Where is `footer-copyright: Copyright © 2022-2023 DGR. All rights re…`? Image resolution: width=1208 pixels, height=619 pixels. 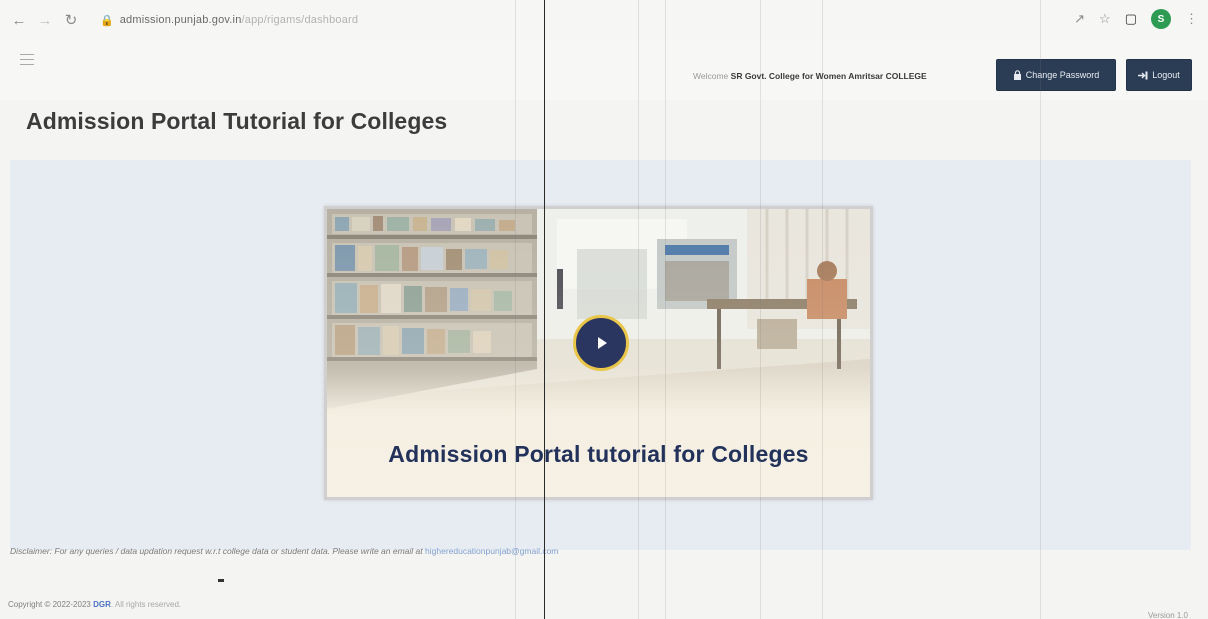
footer-copyright: Copyright © 2022-2023 DGR. All rights re… is located at coordinates (94, 604).